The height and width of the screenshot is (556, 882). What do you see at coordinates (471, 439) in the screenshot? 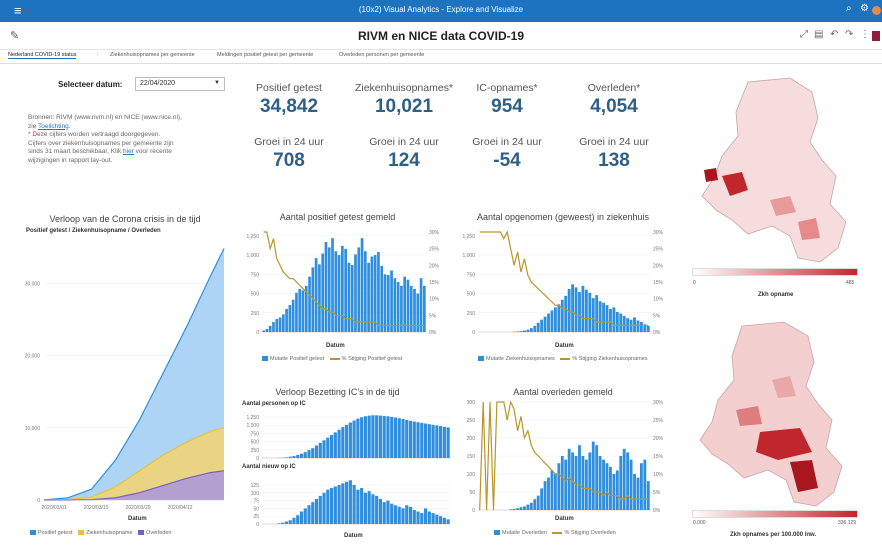
I see `y-tick-label: 200` at bounding box center [471, 439].